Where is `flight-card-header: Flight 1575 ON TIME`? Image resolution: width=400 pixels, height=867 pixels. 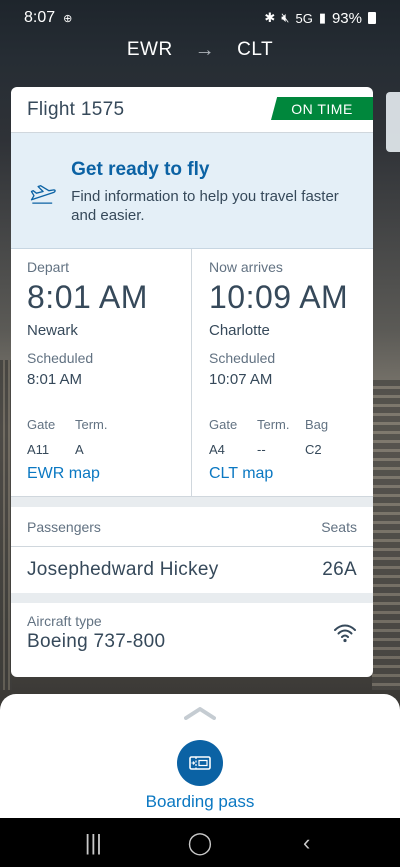
flight-card-header: Flight 1575 ON TIME is located at coordinates (192, 110).